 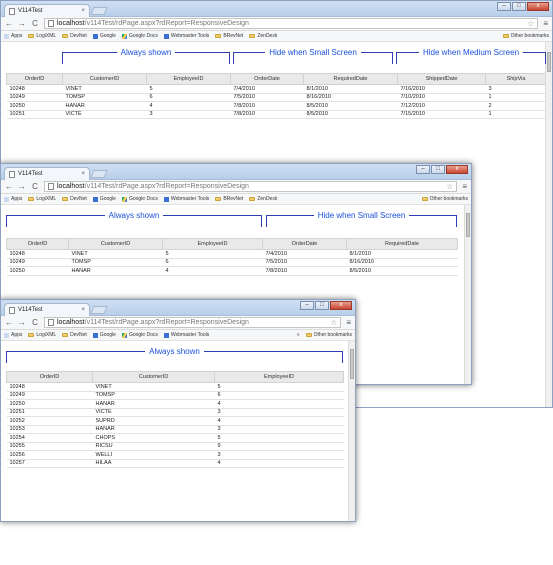 What do you see at coordinates (175, 404) in the screenshot?
I see `table-row: 10250 HANAR 4` at bounding box center [175, 404].